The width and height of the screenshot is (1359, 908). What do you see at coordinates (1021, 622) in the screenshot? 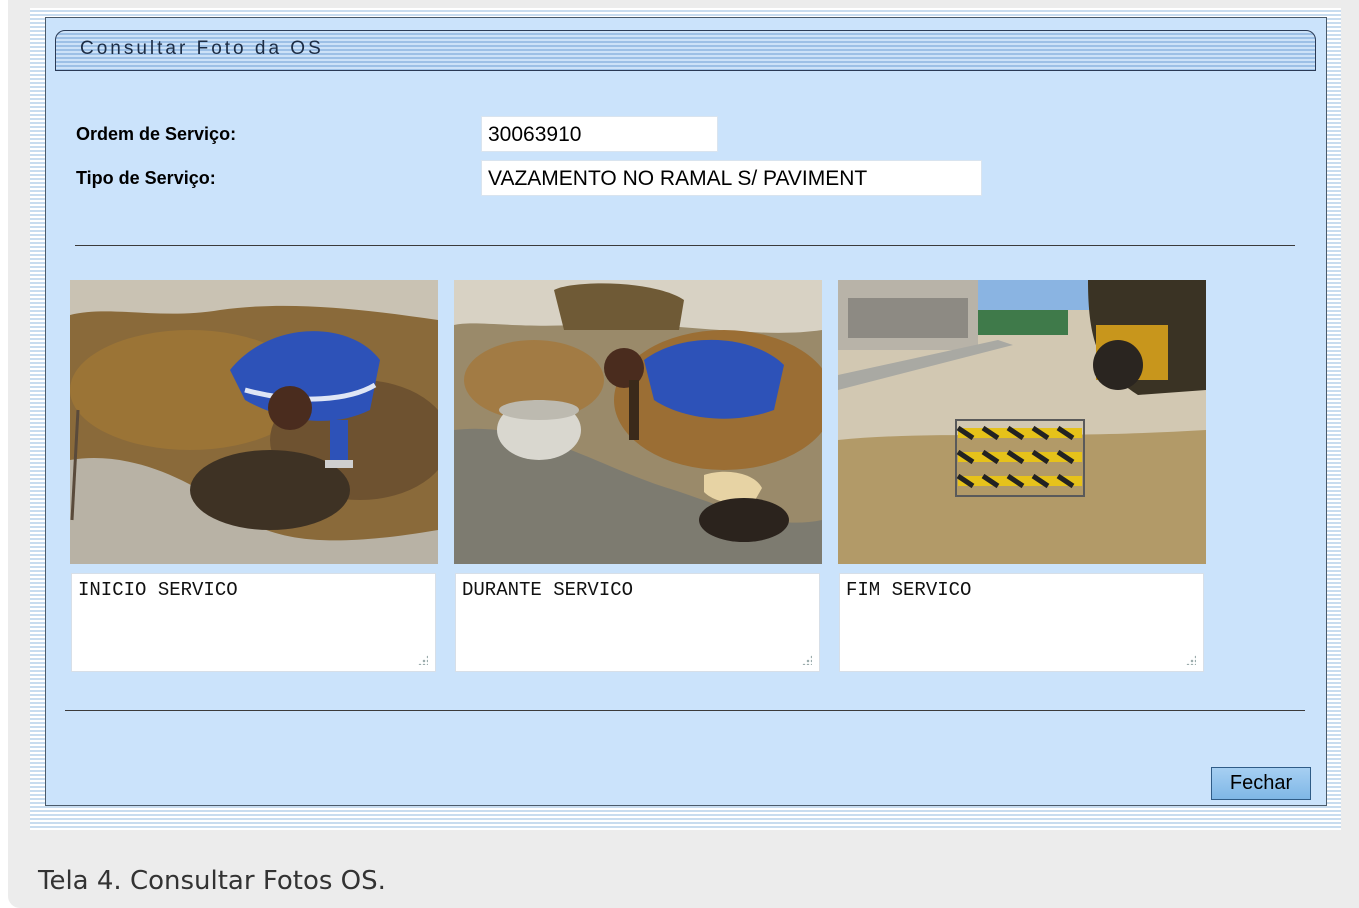
I see `caption-fim: FIM SERVICO` at bounding box center [1021, 622].